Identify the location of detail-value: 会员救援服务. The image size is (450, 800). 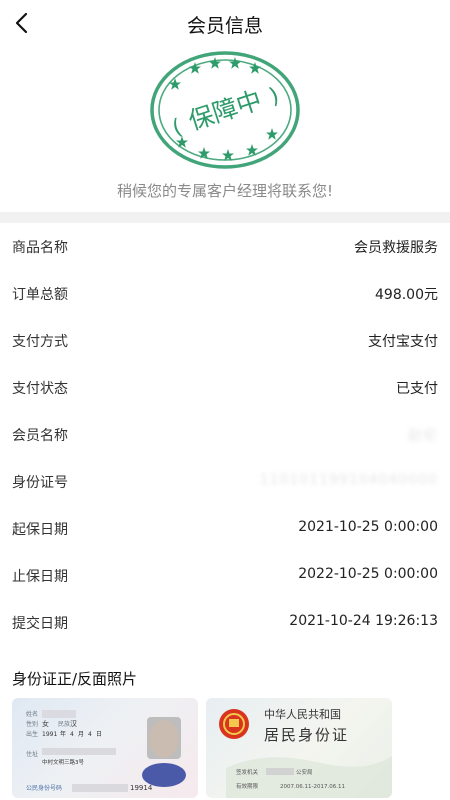
(396, 248).